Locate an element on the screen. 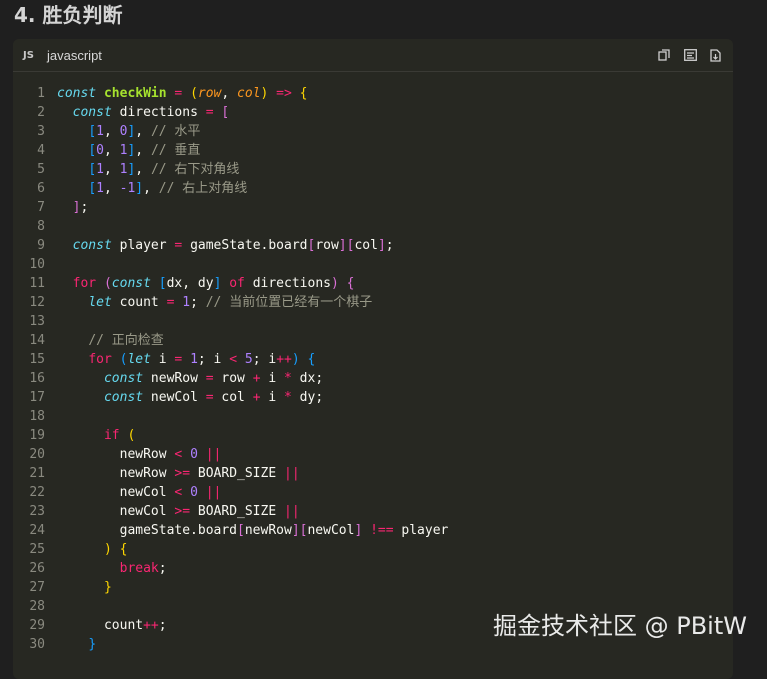 The image size is (767, 679). code-text: const checkWin = (row, col) => { is located at coordinates (182, 93).